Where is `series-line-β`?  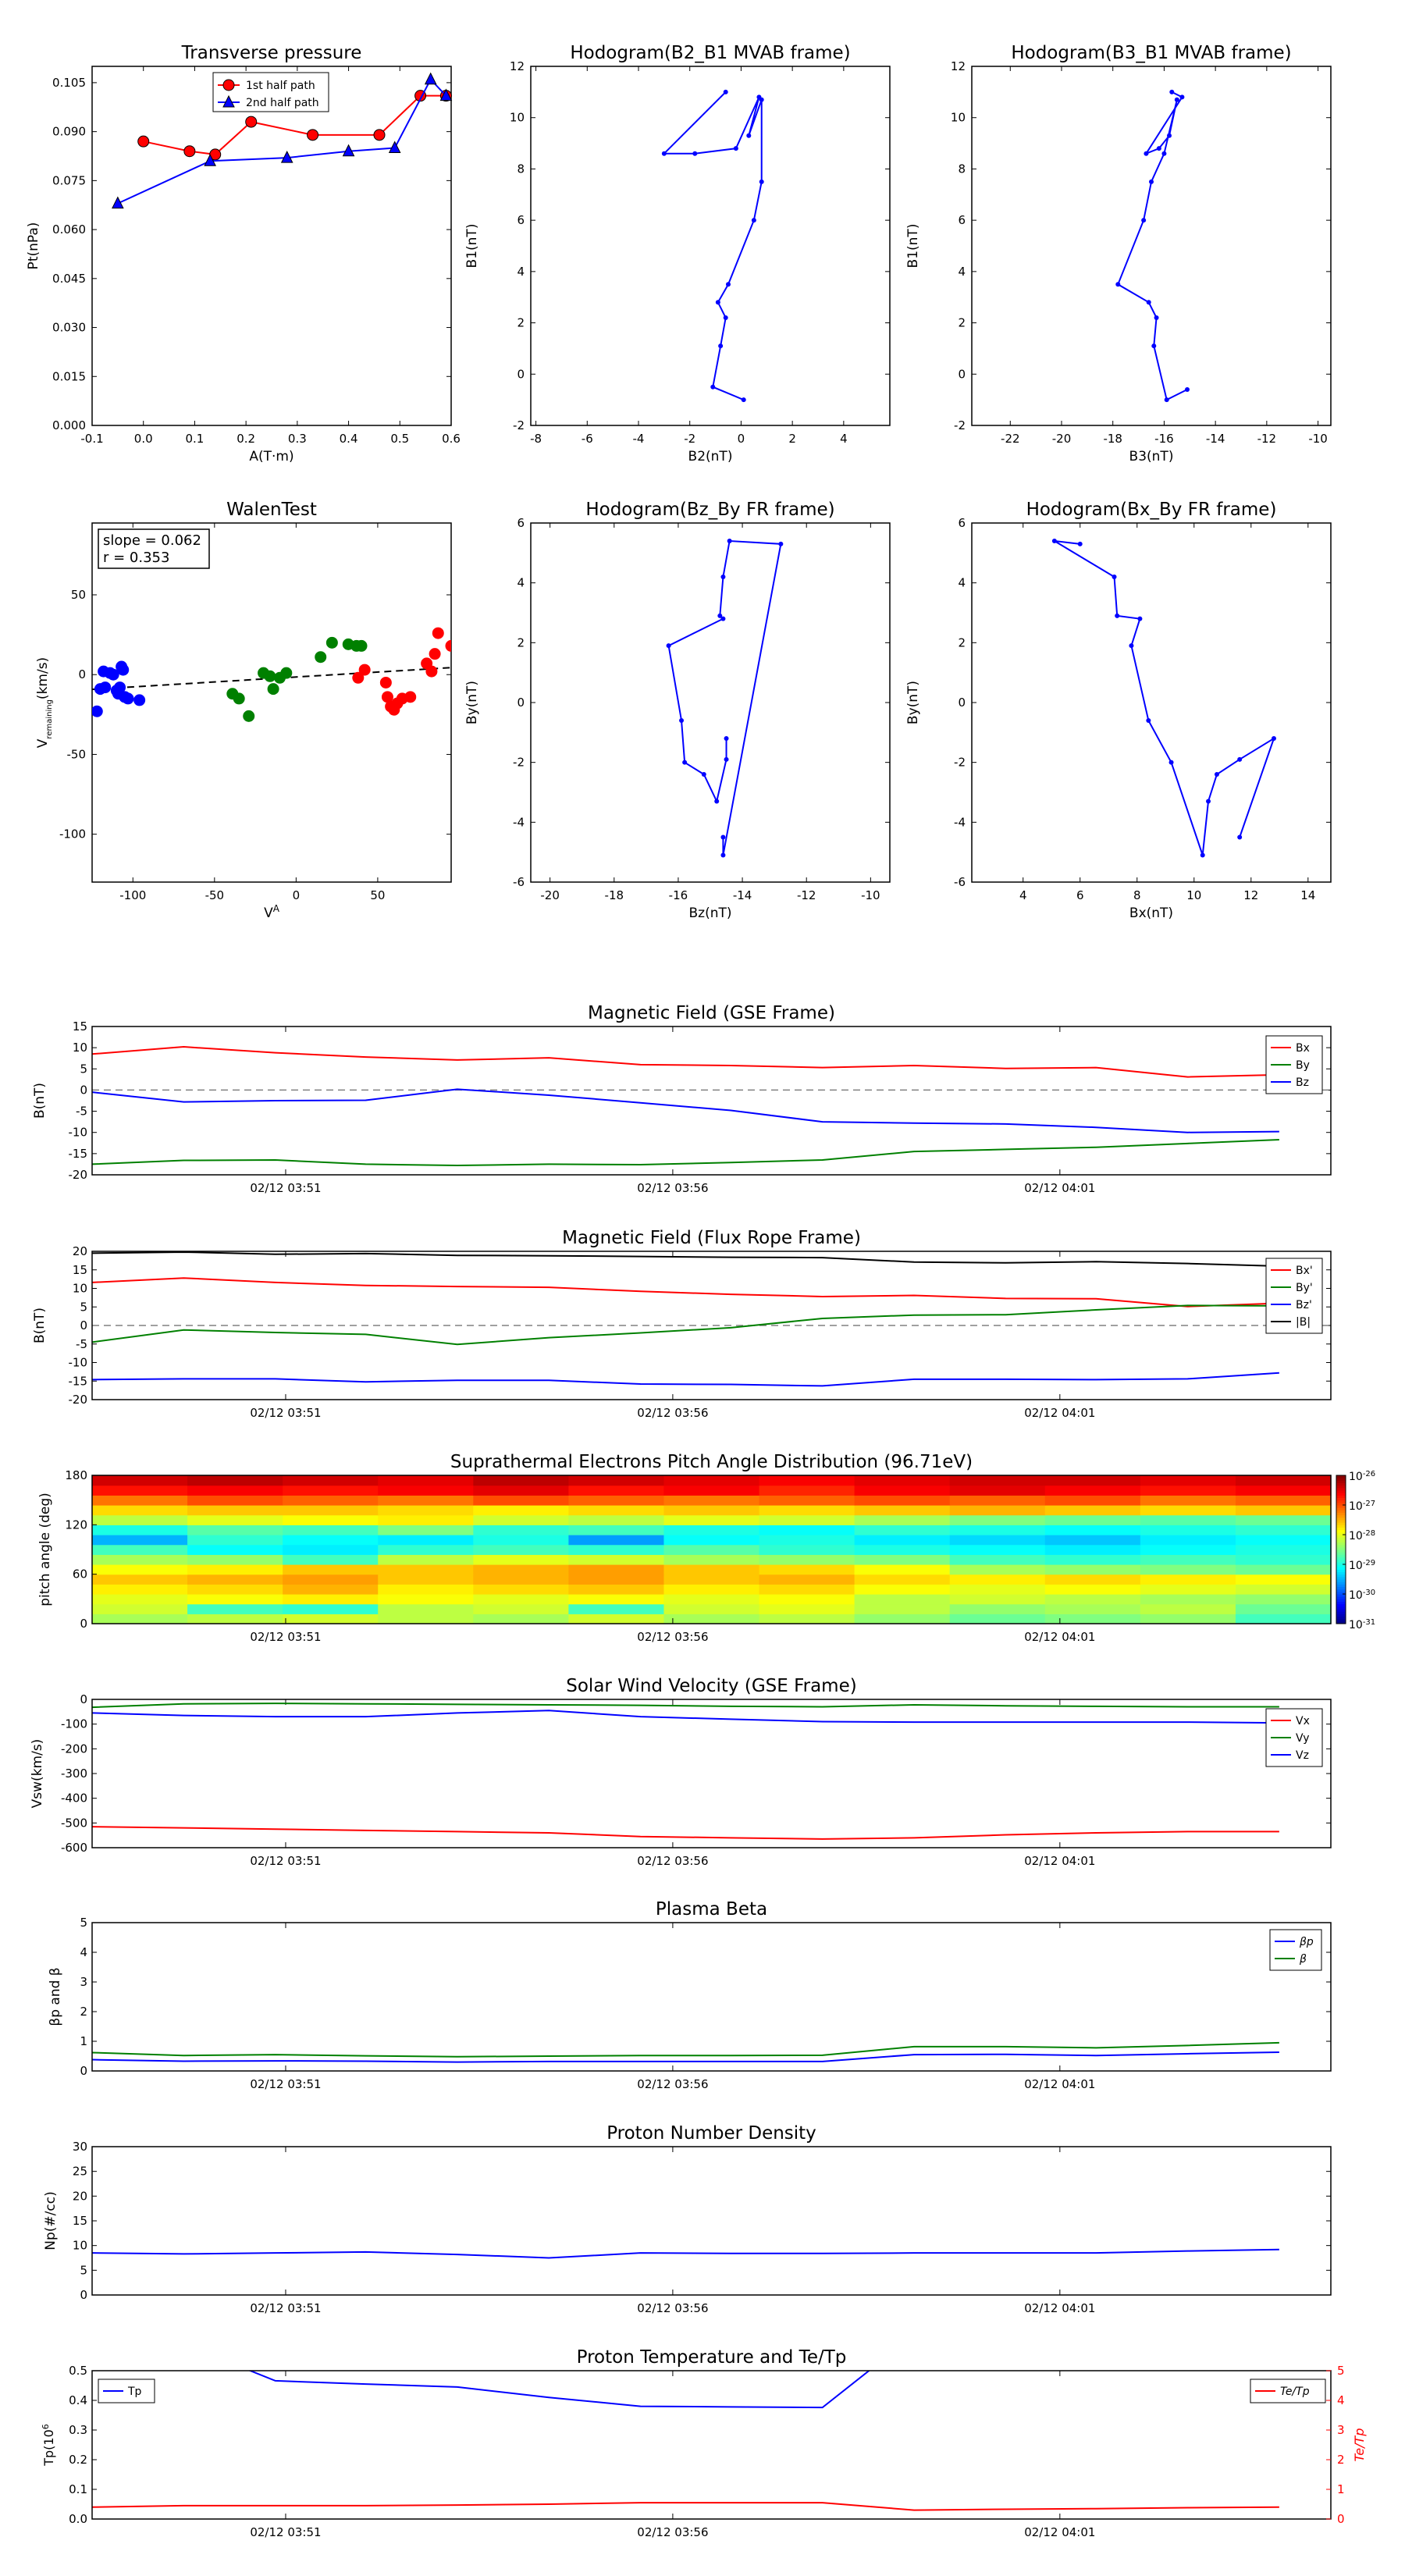 series-line-β is located at coordinates (685, 2049).